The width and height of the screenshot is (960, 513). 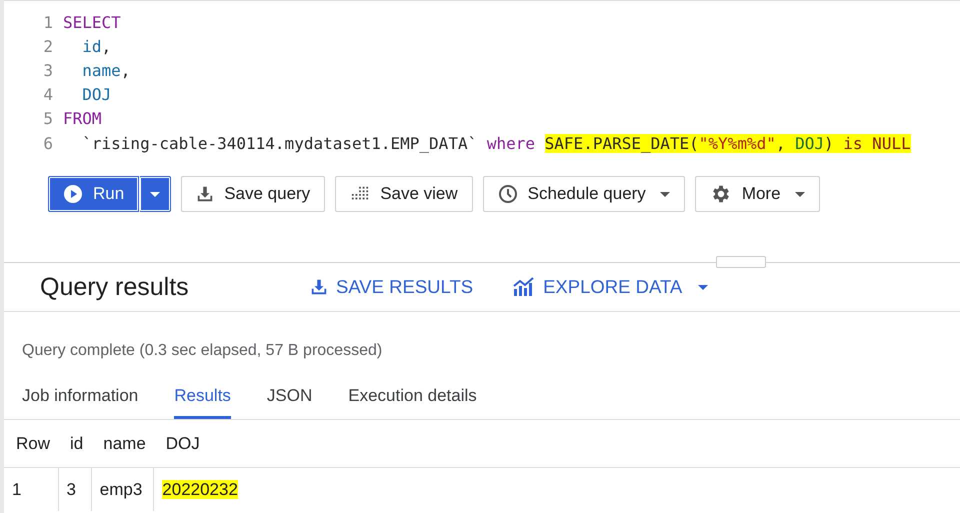 I want to click on clock-icon, so click(x=508, y=194).